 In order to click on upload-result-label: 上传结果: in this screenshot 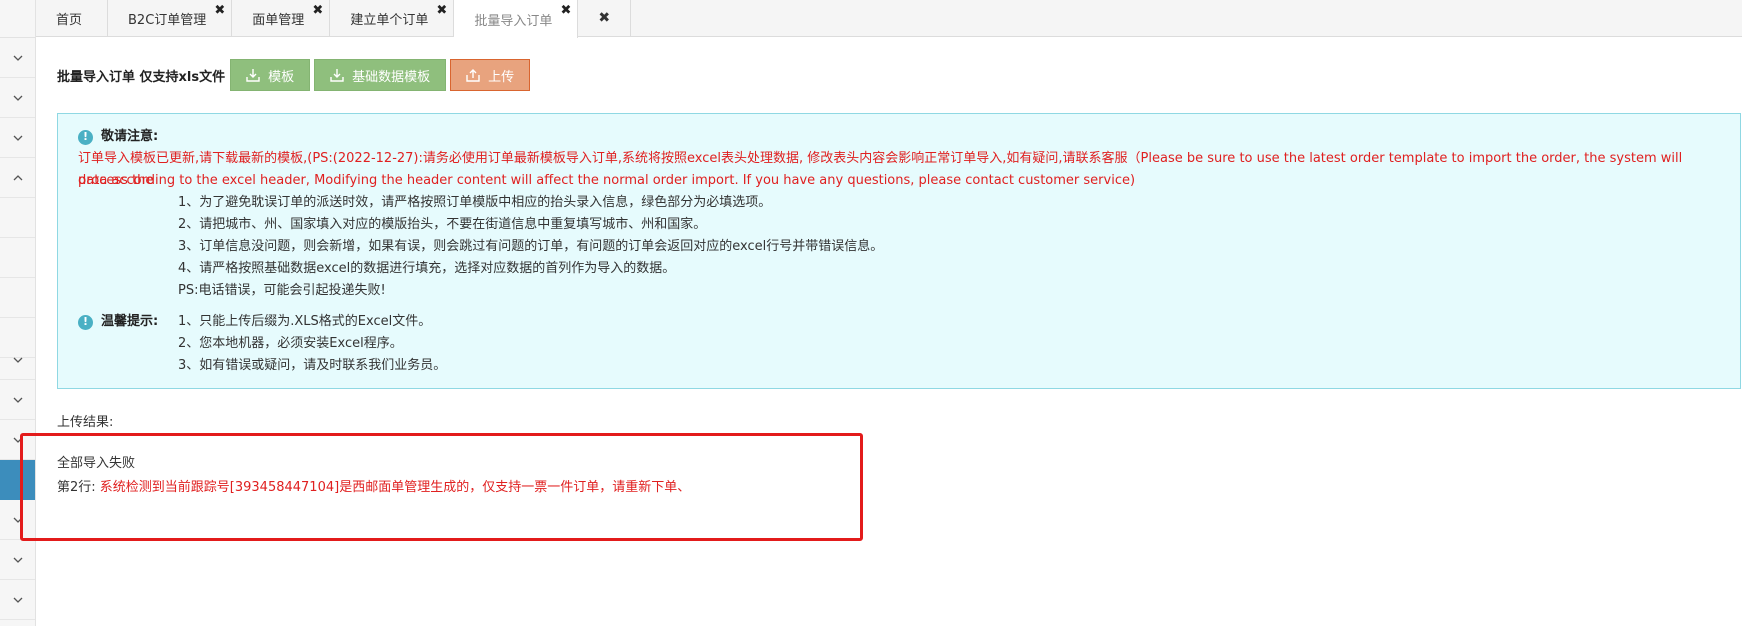, I will do `click(85, 422)`.